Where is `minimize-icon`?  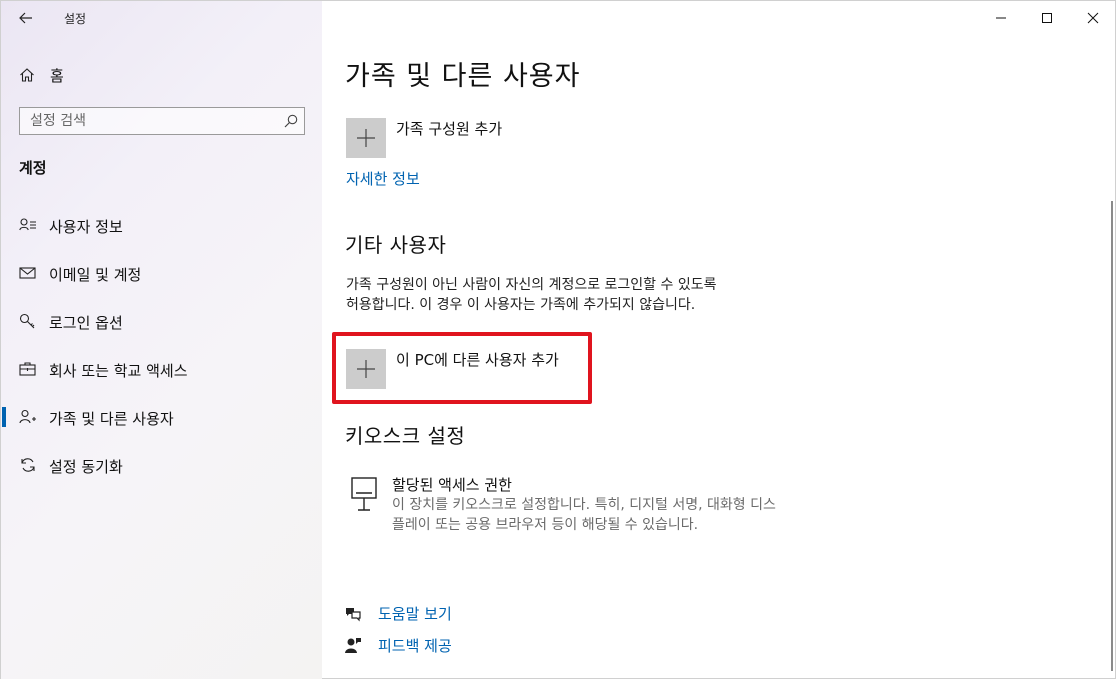 minimize-icon is located at coordinates (1001, 18).